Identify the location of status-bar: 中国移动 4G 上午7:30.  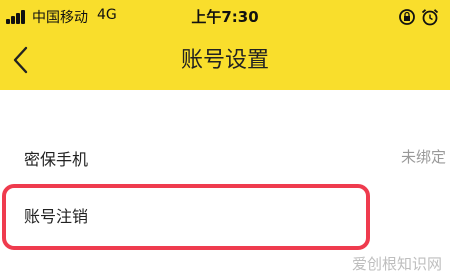
(225, 17).